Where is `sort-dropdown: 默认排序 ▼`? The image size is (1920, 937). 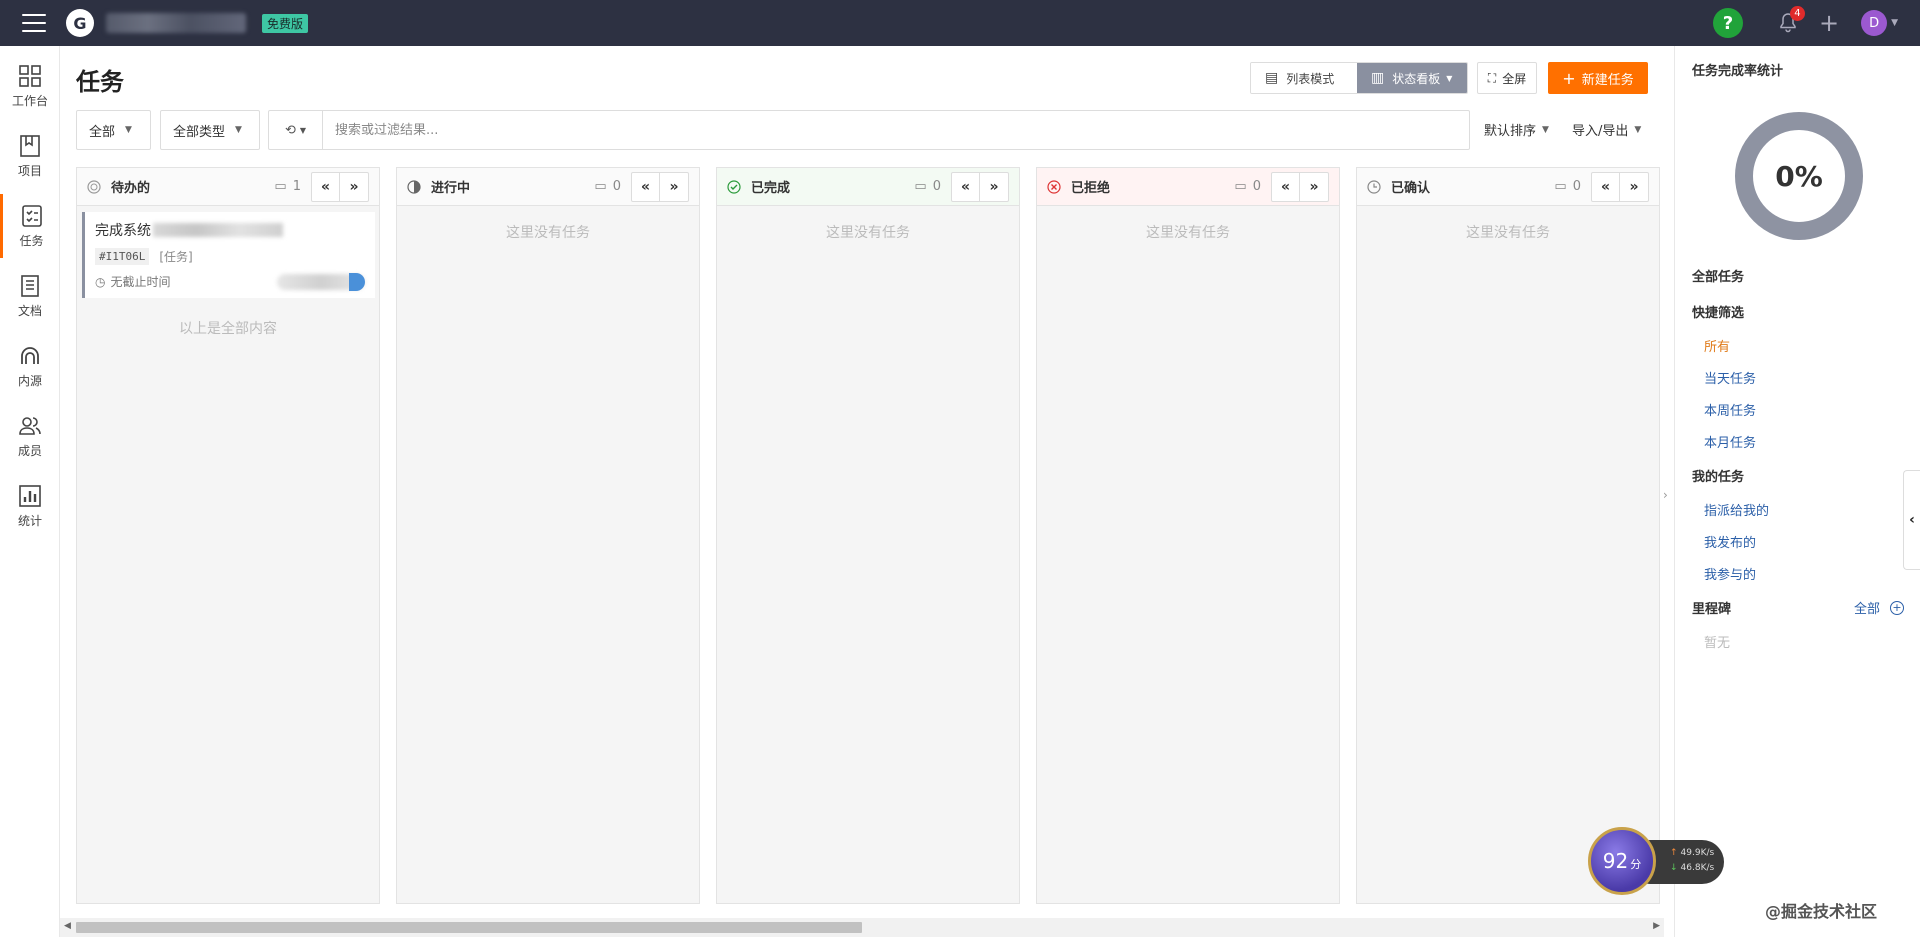 sort-dropdown: 默认排序 ▼ is located at coordinates (1516, 129).